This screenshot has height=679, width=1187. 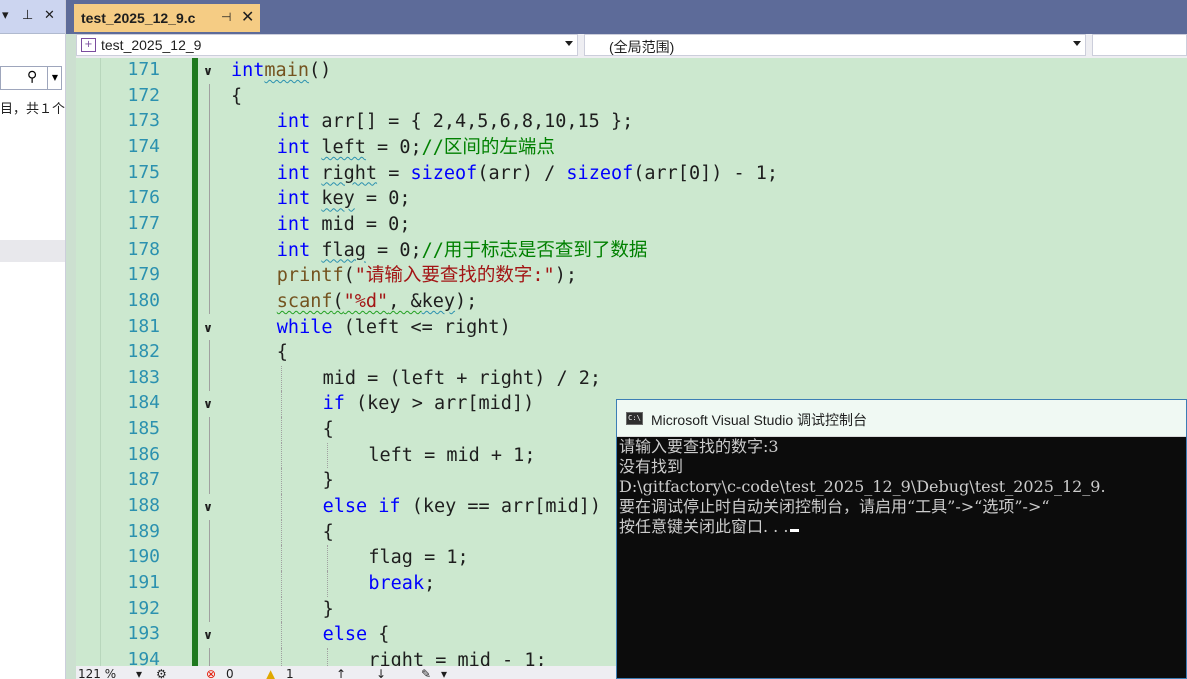 What do you see at coordinates (631, 71) in the screenshot?
I see `code-line: 171 ∨ intmain()` at bounding box center [631, 71].